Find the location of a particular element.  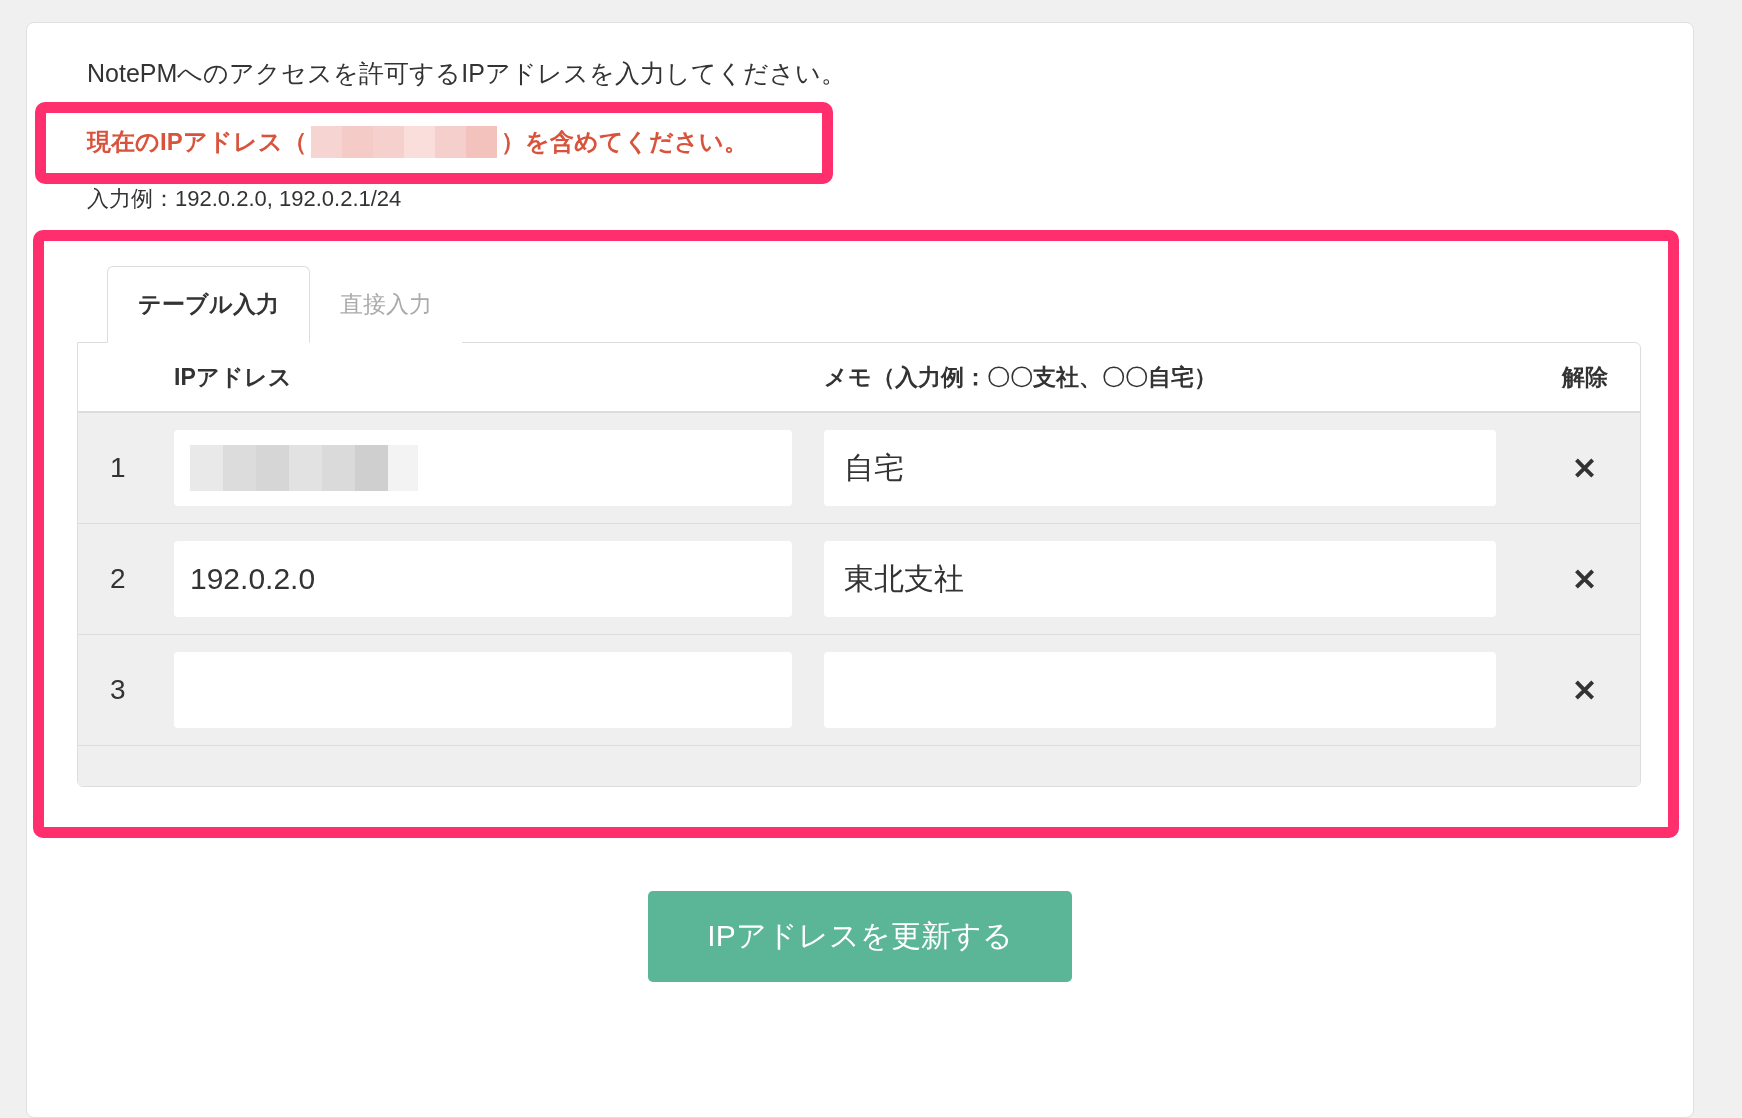

notice-text: ）を含めてください。 is located at coordinates (624, 142).